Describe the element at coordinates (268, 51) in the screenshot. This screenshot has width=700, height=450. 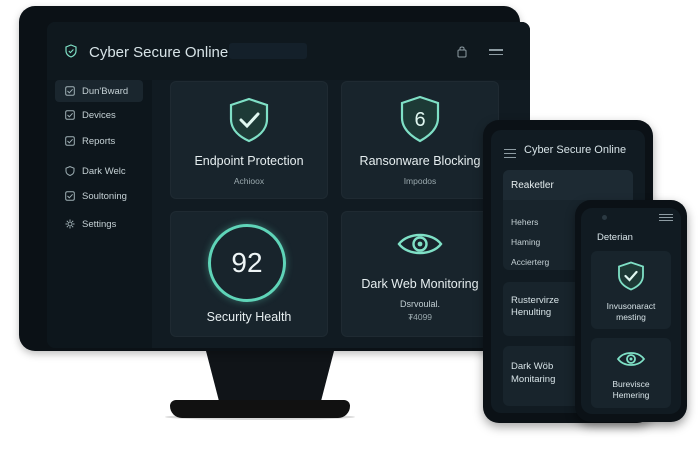
I see `header-search-field` at that location.